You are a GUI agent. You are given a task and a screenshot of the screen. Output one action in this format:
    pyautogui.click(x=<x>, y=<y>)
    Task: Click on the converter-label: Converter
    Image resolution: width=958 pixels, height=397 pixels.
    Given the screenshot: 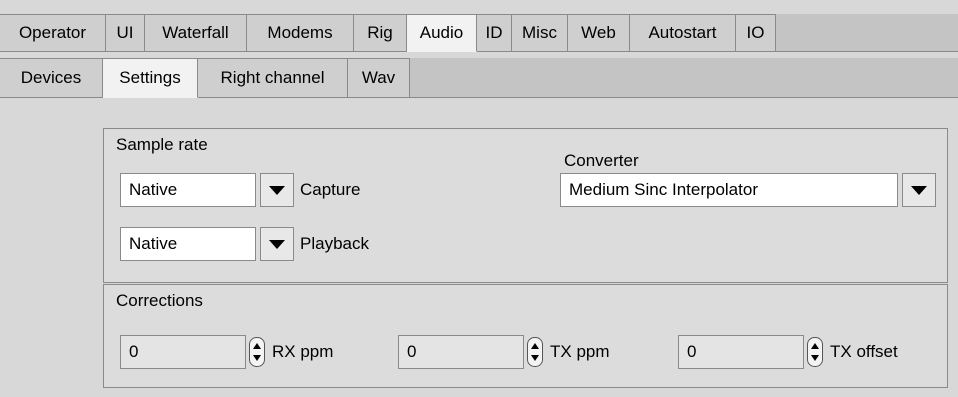 What is the action you would take?
    pyautogui.click(x=601, y=160)
    